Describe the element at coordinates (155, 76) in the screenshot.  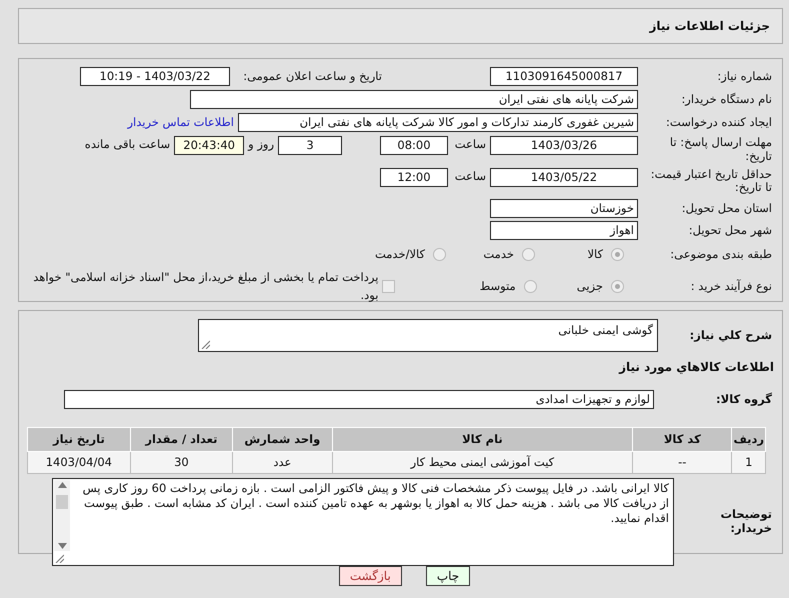
I see `announce-date-field: 1403/03/22 - 10:19` at that location.